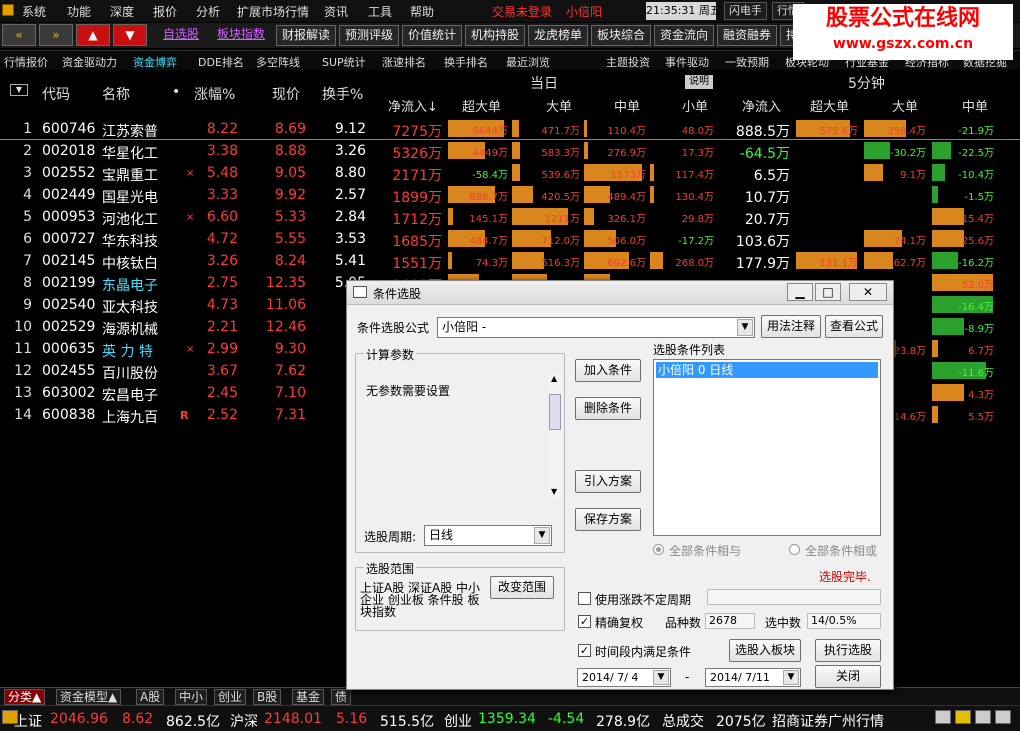 Image resolution: width=1020 pixels, height=731 pixels. What do you see at coordinates (528, 62) in the screenshot?
I see `tab-recent: 最近浏览` at bounding box center [528, 62].